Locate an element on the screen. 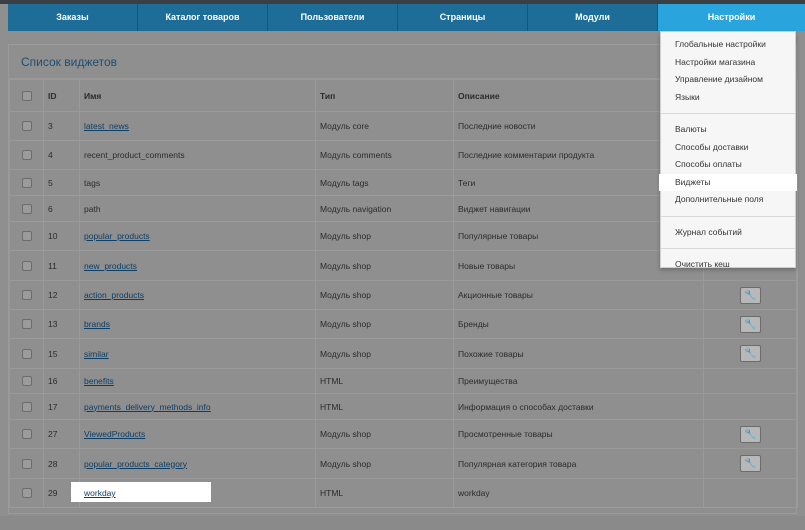 This screenshot has width=805, height=530. row-id: 16 is located at coordinates (61, 381).